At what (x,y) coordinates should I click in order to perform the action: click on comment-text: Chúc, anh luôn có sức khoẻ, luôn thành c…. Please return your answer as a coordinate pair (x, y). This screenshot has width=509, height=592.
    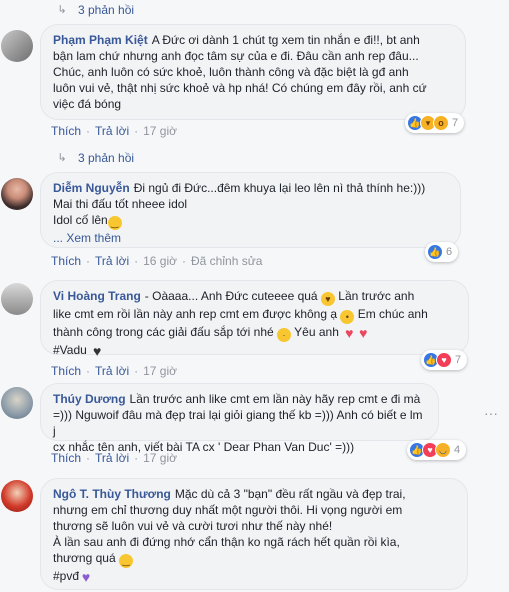
    Looking at the image, I should click on (231, 72).